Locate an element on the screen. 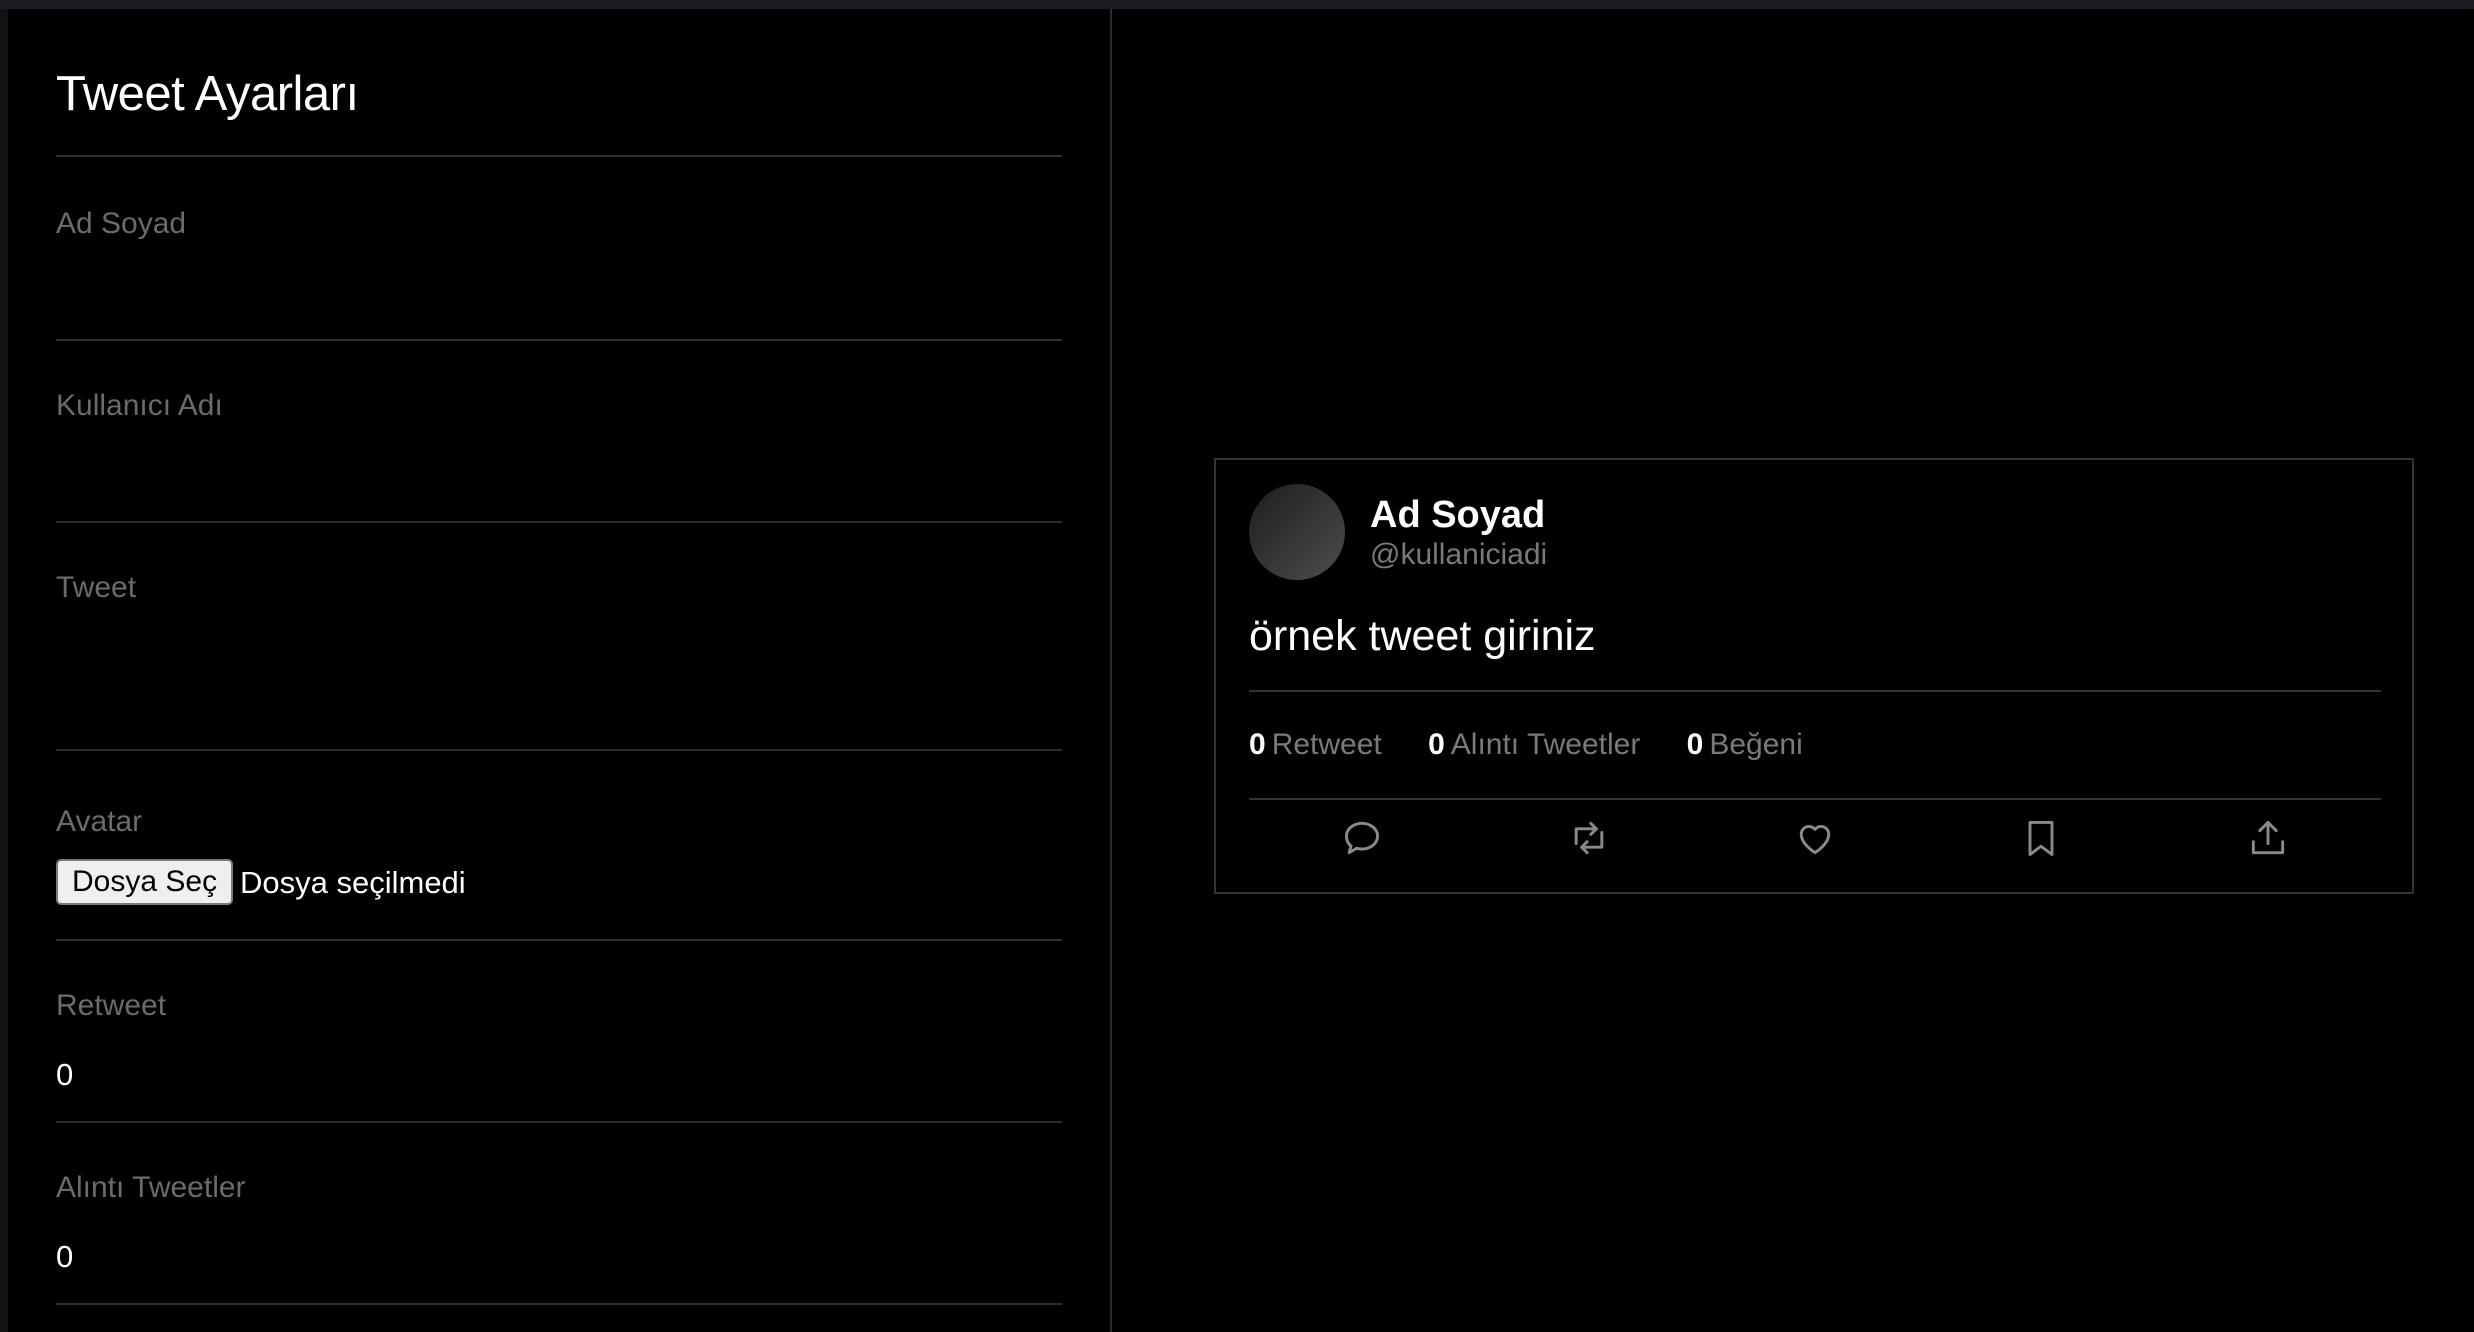 The image size is (2474, 1332). reply-button is located at coordinates (1362, 838).